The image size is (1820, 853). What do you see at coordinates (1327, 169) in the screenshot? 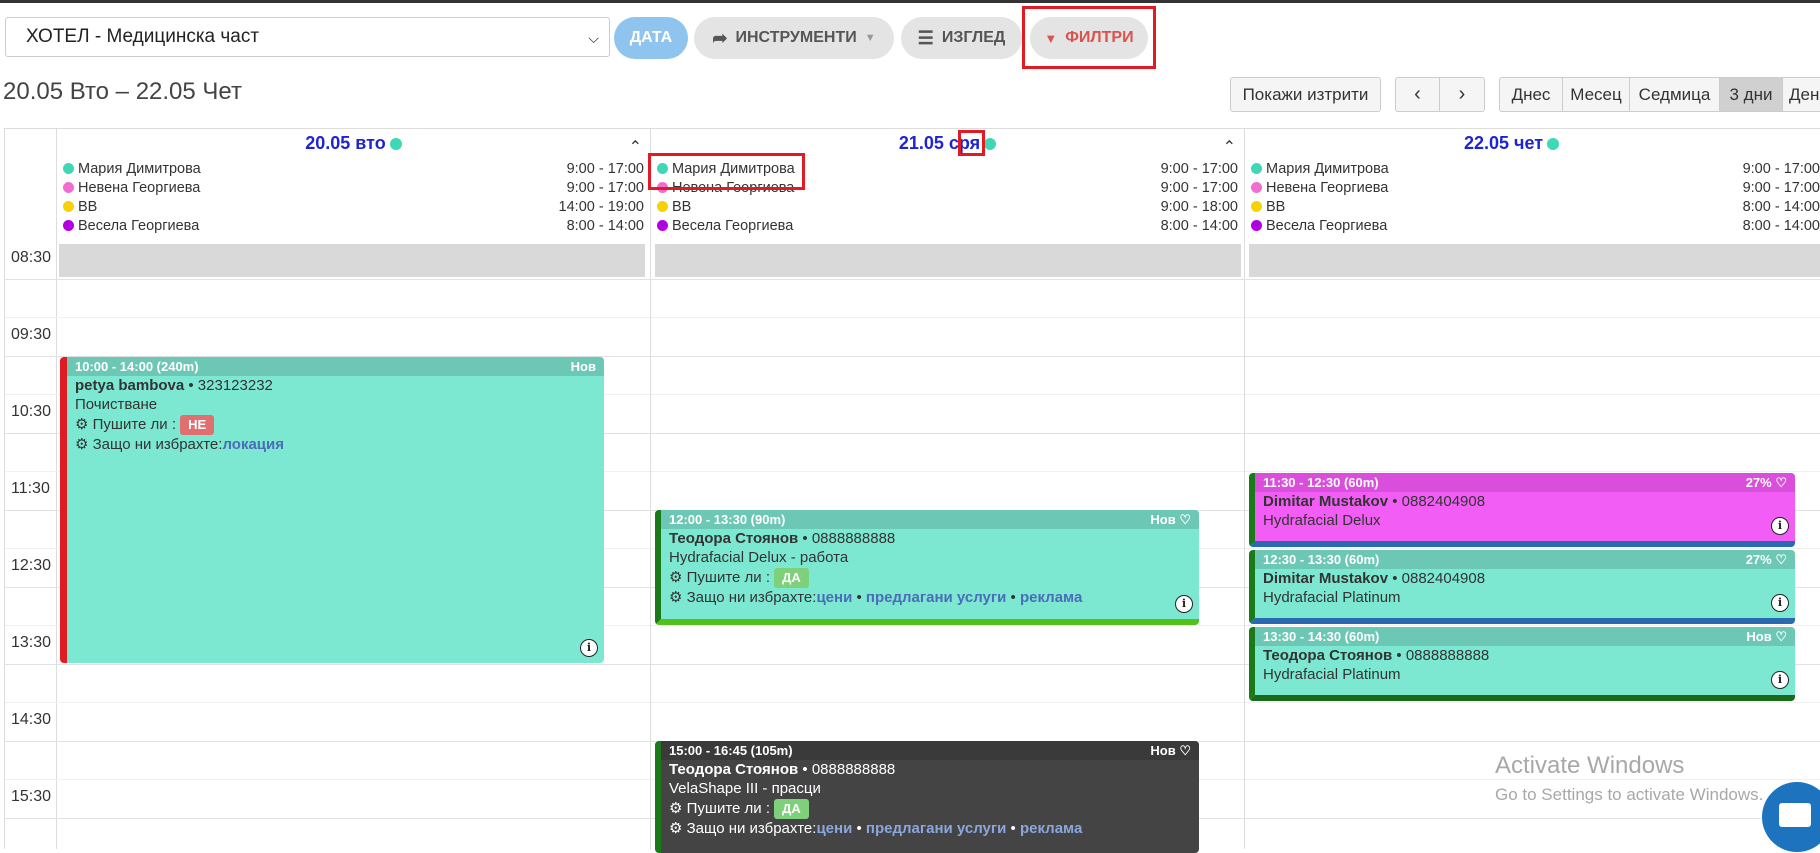
I see `staff-name: Мария Димитрова` at bounding box center [1327, 169].